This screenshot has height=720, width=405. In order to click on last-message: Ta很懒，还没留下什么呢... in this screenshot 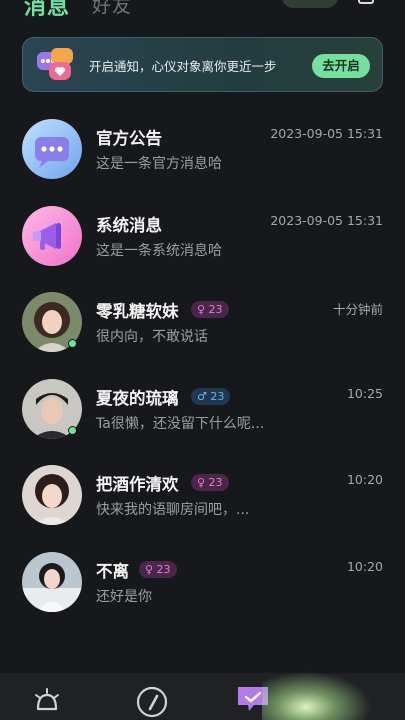, I will do `click(180, 423)`.